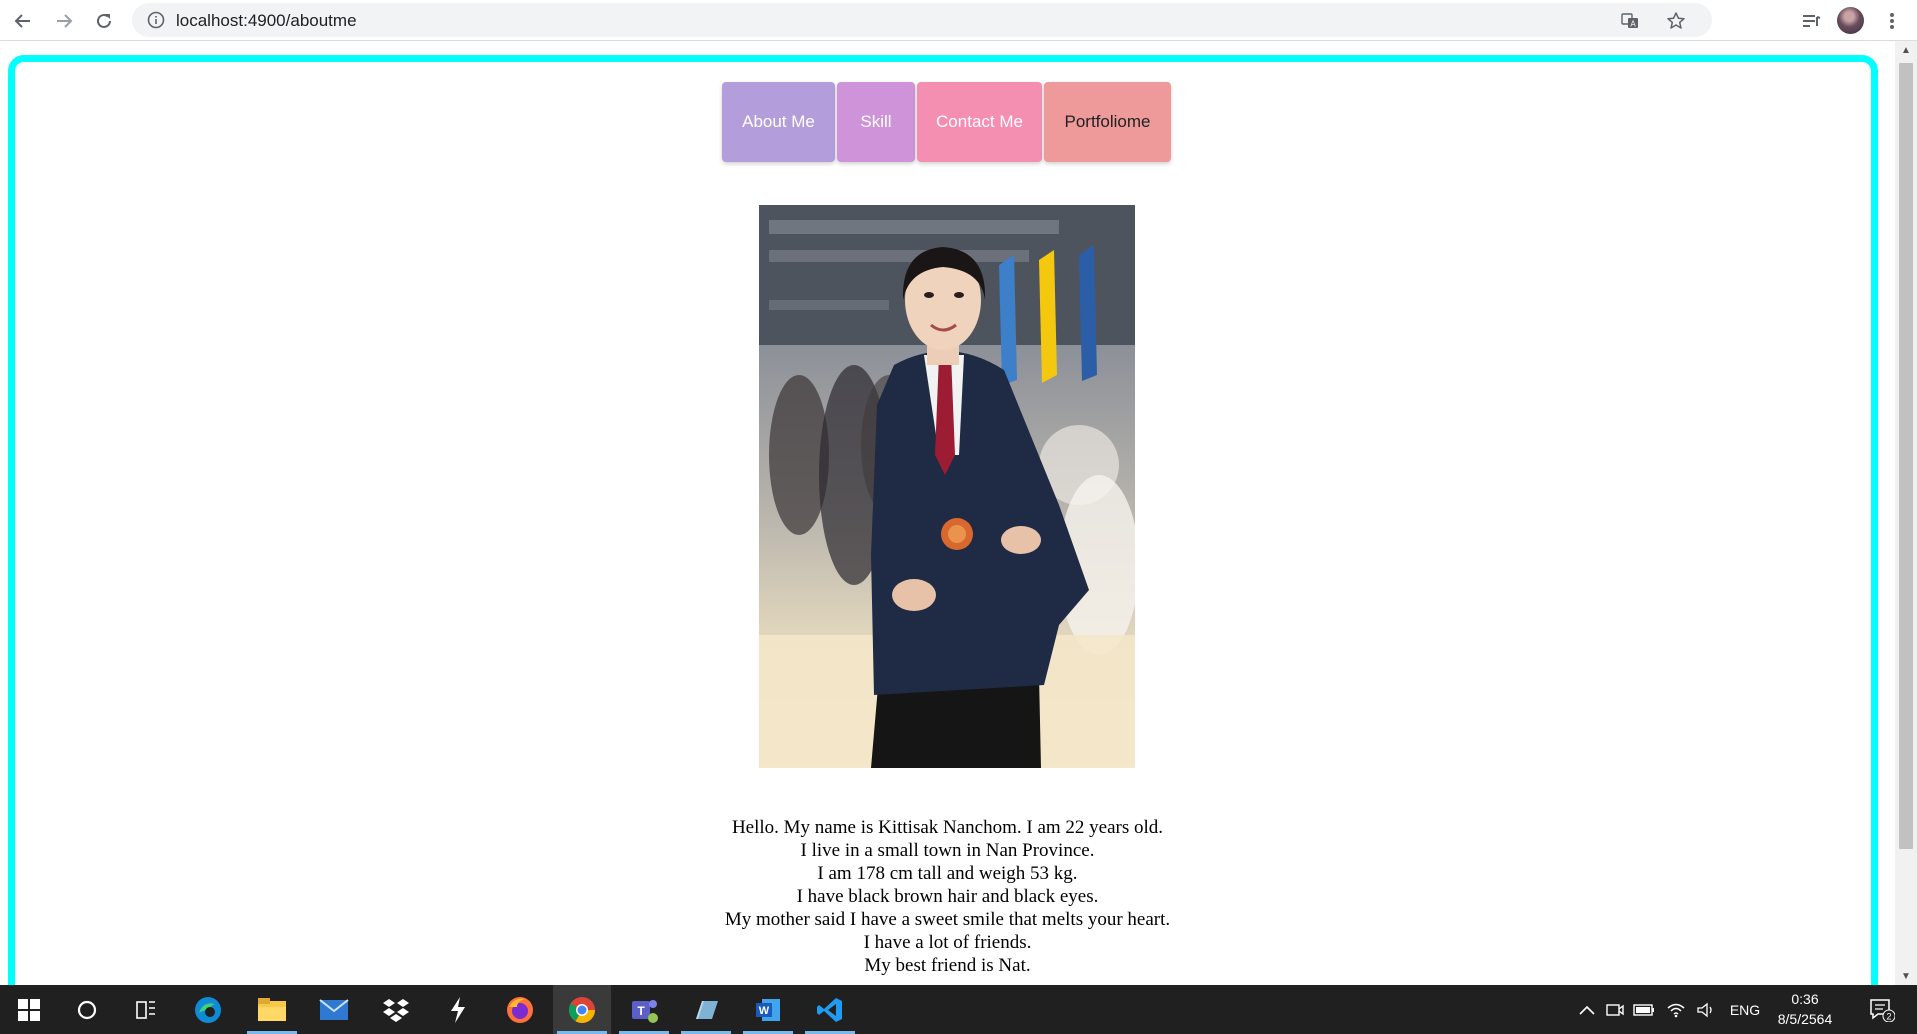  What do you see at coordinates (1676, 1009) in the screenshot?
I see `wifi-icon` at bounding box center [1676, 1009].